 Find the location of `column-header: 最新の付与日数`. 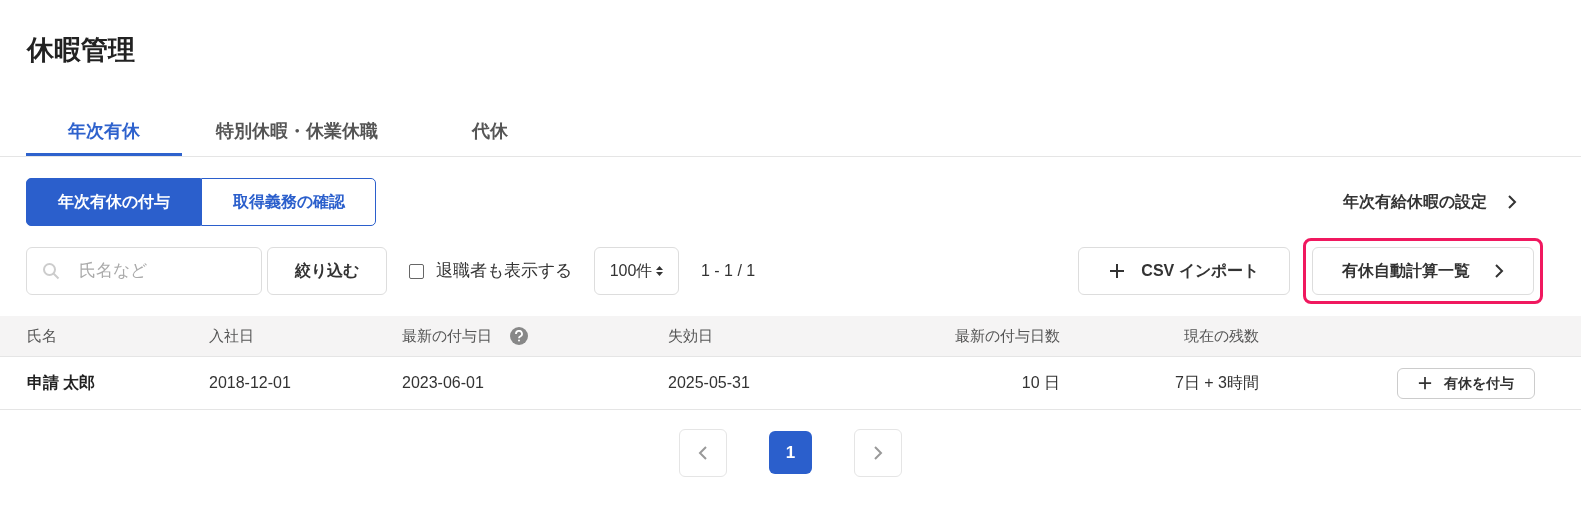

column-header: 最新の付与日数 is located at coordinates (1007, 335).